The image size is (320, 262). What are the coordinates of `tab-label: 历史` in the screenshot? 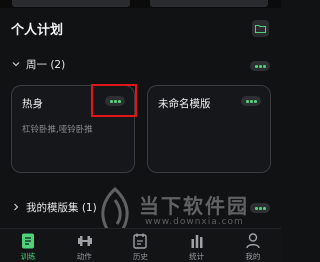 It's located at (140, 256).